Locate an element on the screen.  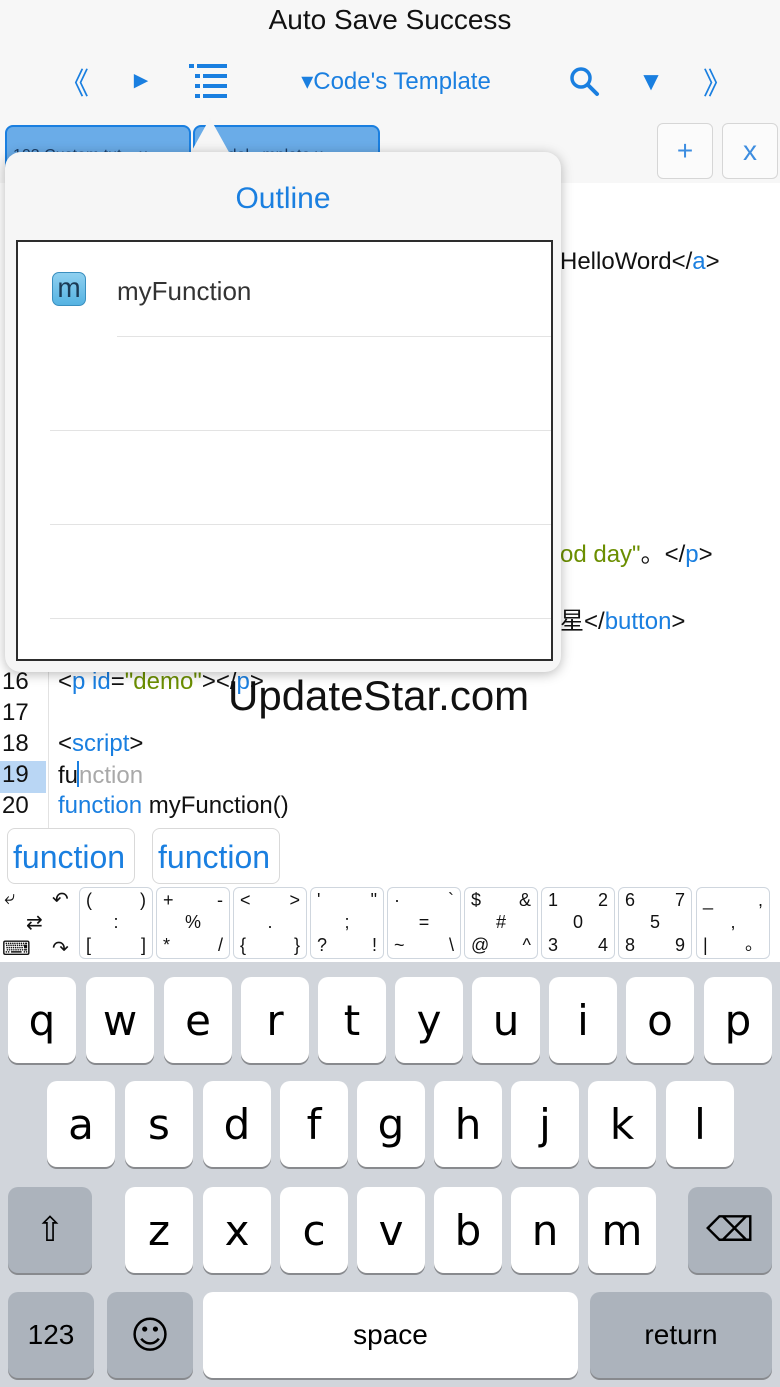
symbol-key: _,, |。 is located at coordinates (733, 923).